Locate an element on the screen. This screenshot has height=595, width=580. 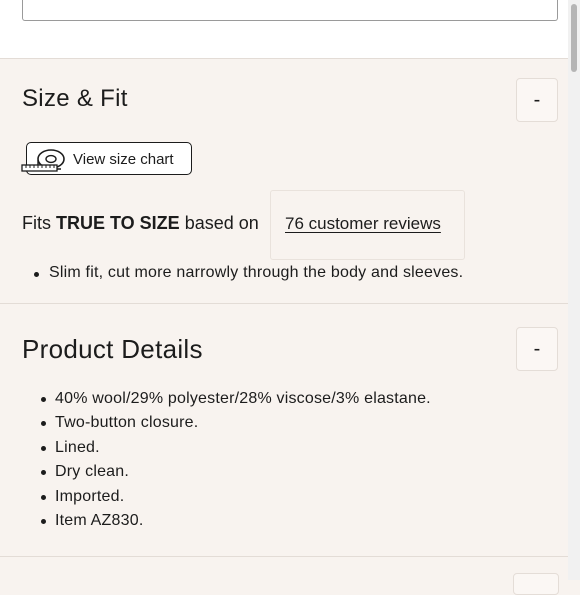
measuring-tape-icon is located at coordinates (43, 160).